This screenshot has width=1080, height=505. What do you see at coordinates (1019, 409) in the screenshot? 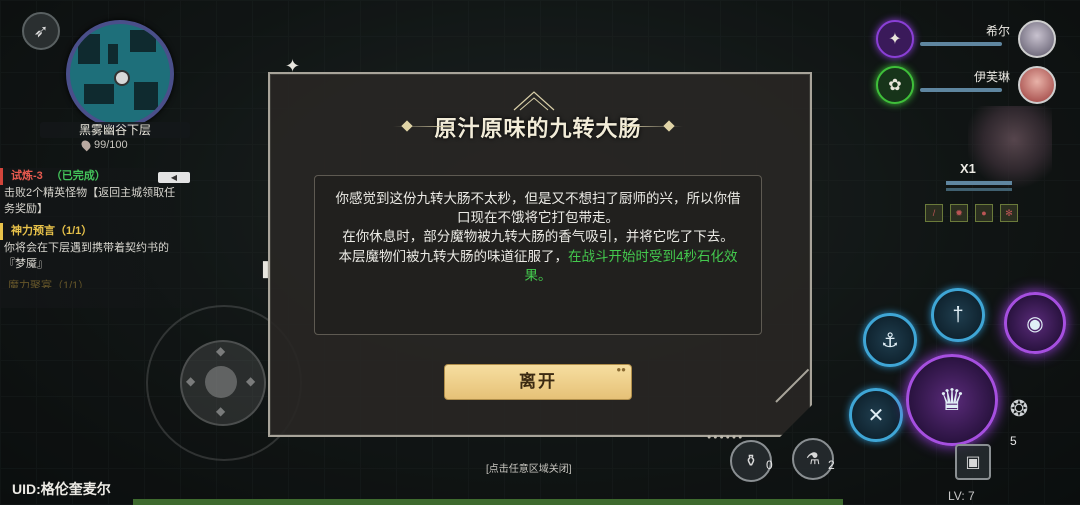
I see `dash-icon: ❂` at bounding box center [1019, 409].